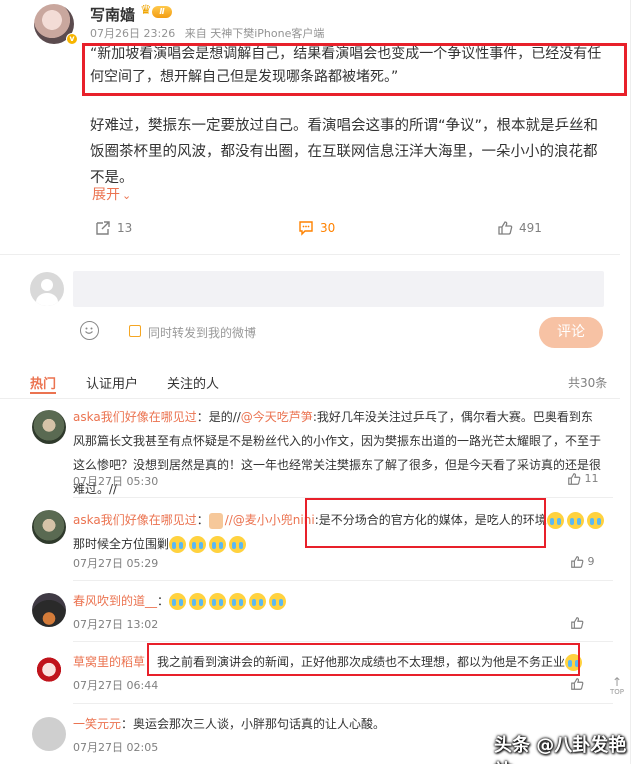  I want to click on comment-text: 春风吹到的道__：, so click(338, 601).